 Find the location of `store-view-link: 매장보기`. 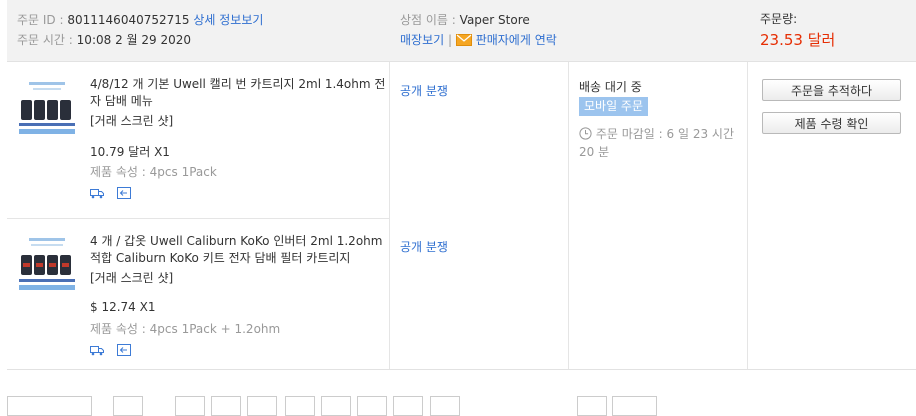

store-view-link: 매장보기 is located at coordinates (422, 40).